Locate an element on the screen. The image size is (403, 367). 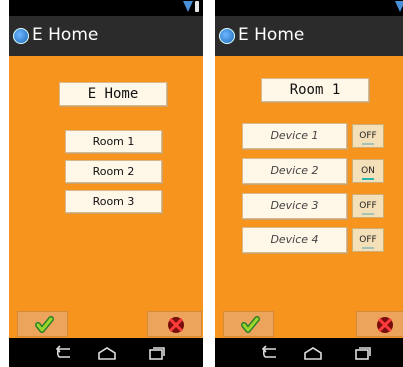
home-title-button: E Home is located at coordinates (113, 94).